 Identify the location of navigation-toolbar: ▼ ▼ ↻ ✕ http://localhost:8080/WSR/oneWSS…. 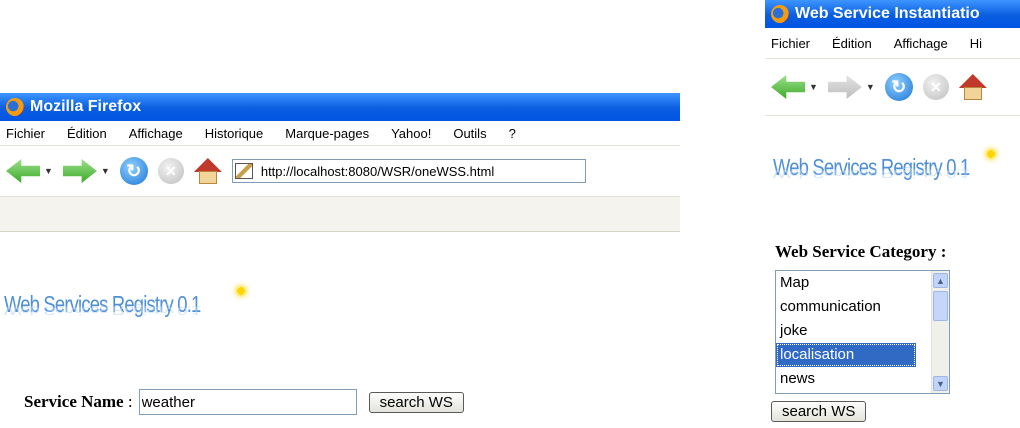
(340, 171).